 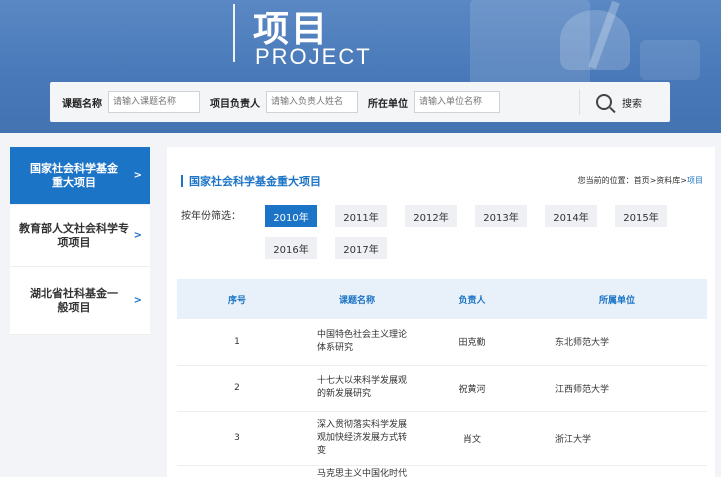 I want to click on year-option-2017: 2017年, so click(x=361, y=248).